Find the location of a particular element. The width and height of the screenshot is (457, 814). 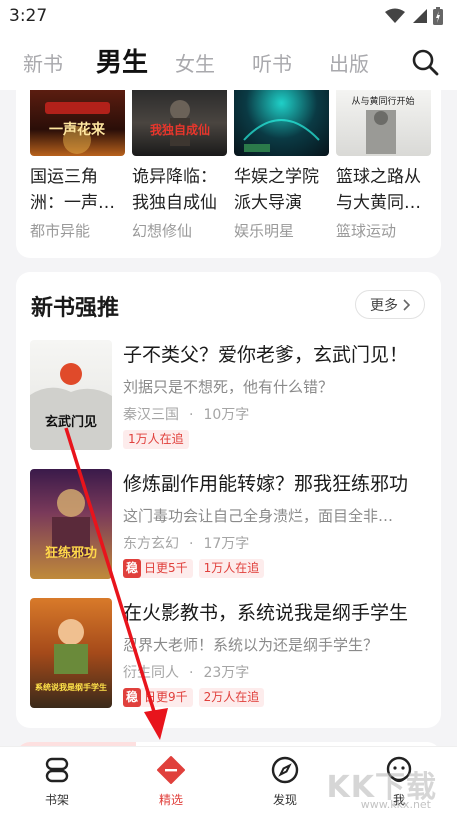

book-cover: 狂练邪功 is located at coordinates (71, 524).